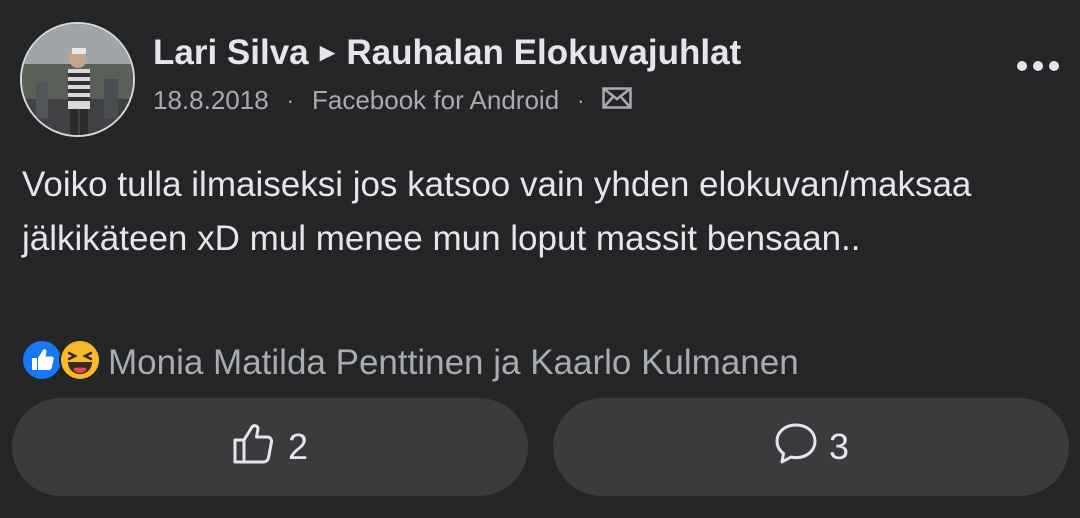  I want to click on author-name: Lari Silva, so click(231, 52).